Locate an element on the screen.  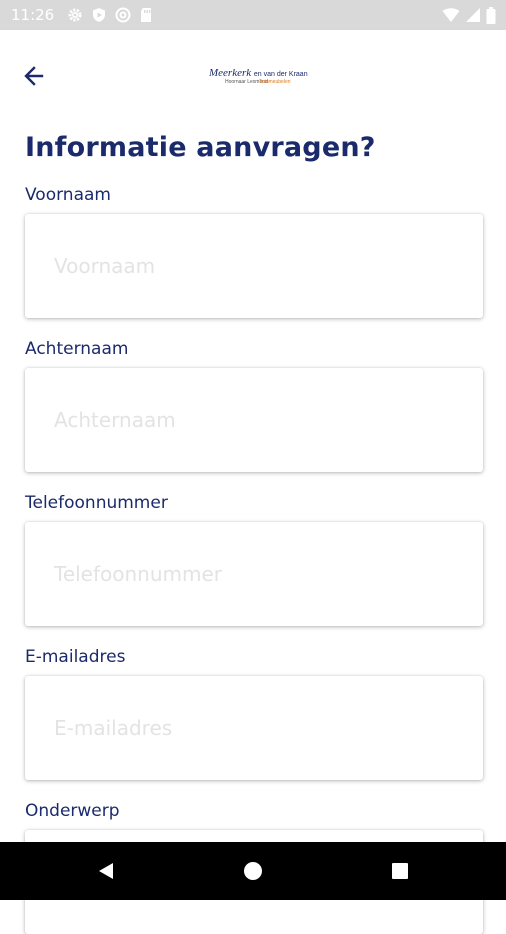
phone-input is located at coordinates (254, 574).